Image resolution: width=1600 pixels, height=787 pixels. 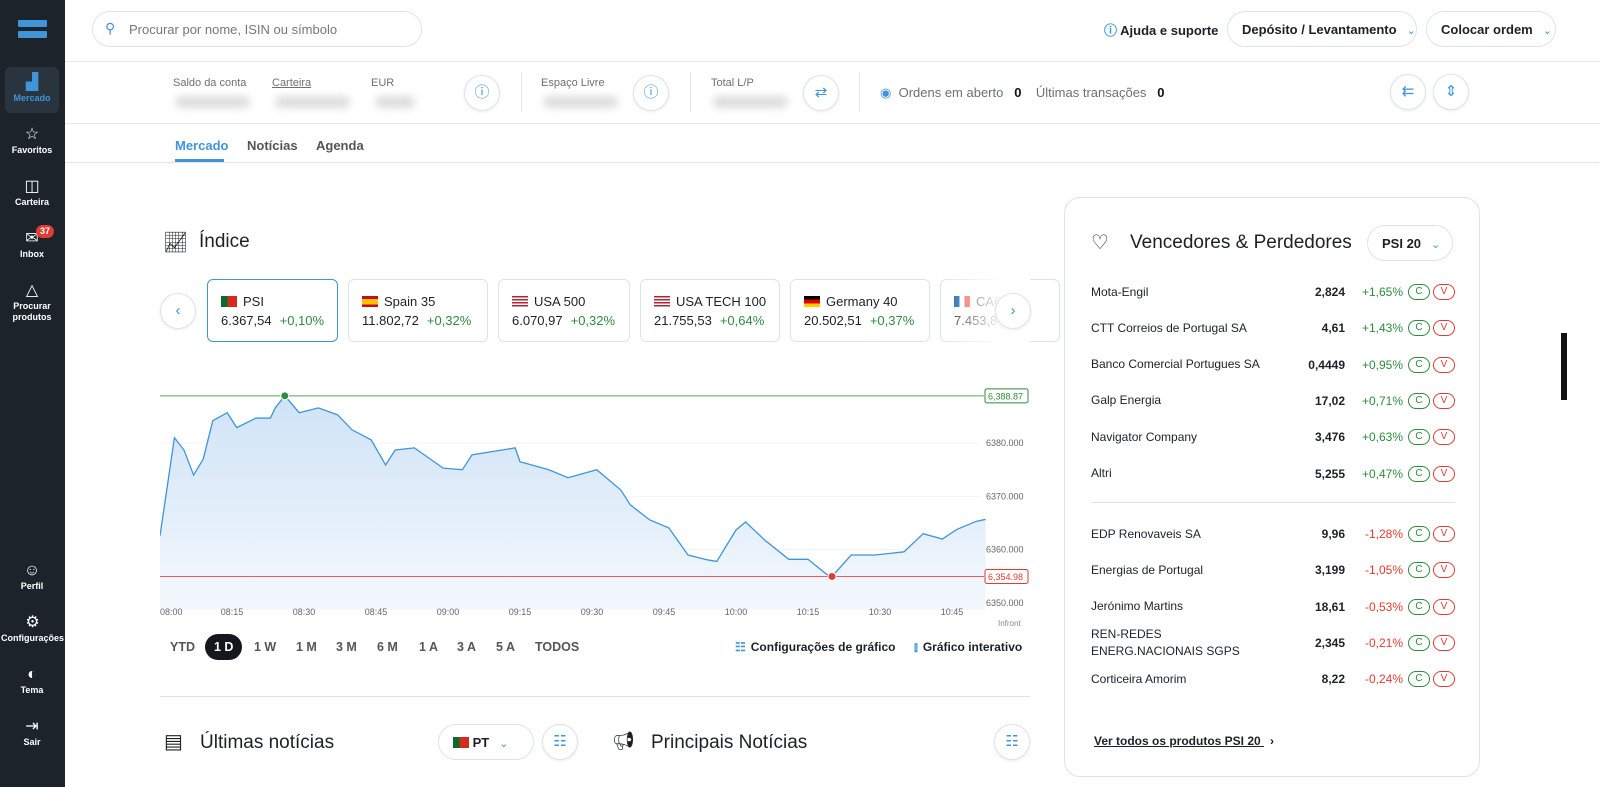 I want to click on stock-price: 17,02, so click(x=1329, y=400).